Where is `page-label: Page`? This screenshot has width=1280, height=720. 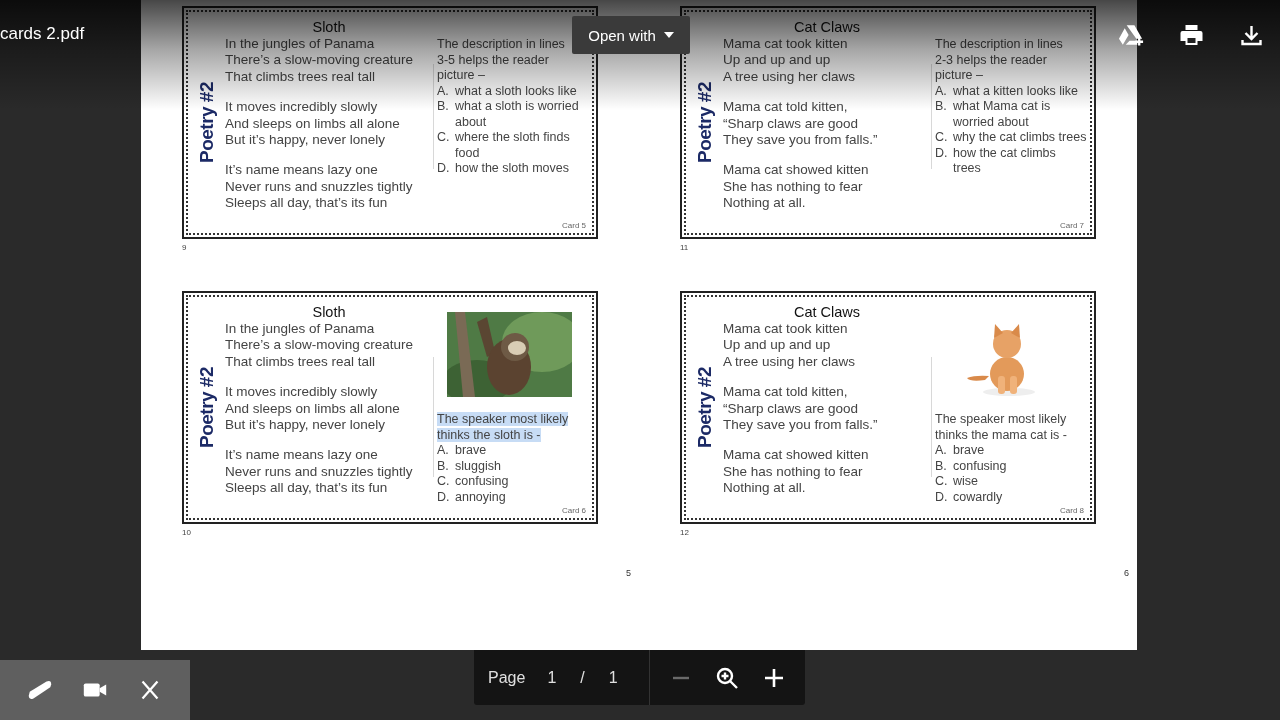
page-label: Page is located at coordinates (507, 677).